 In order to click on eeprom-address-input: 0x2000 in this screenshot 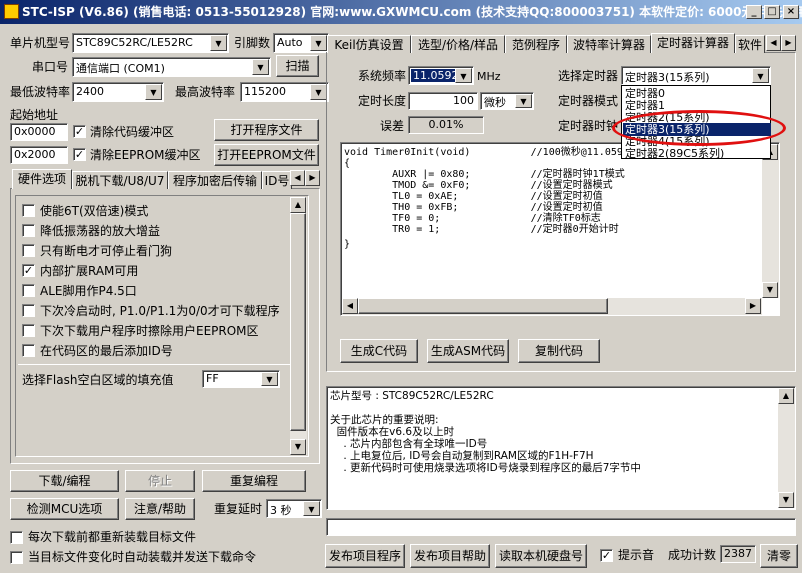, I will do `click(39, 155)`.